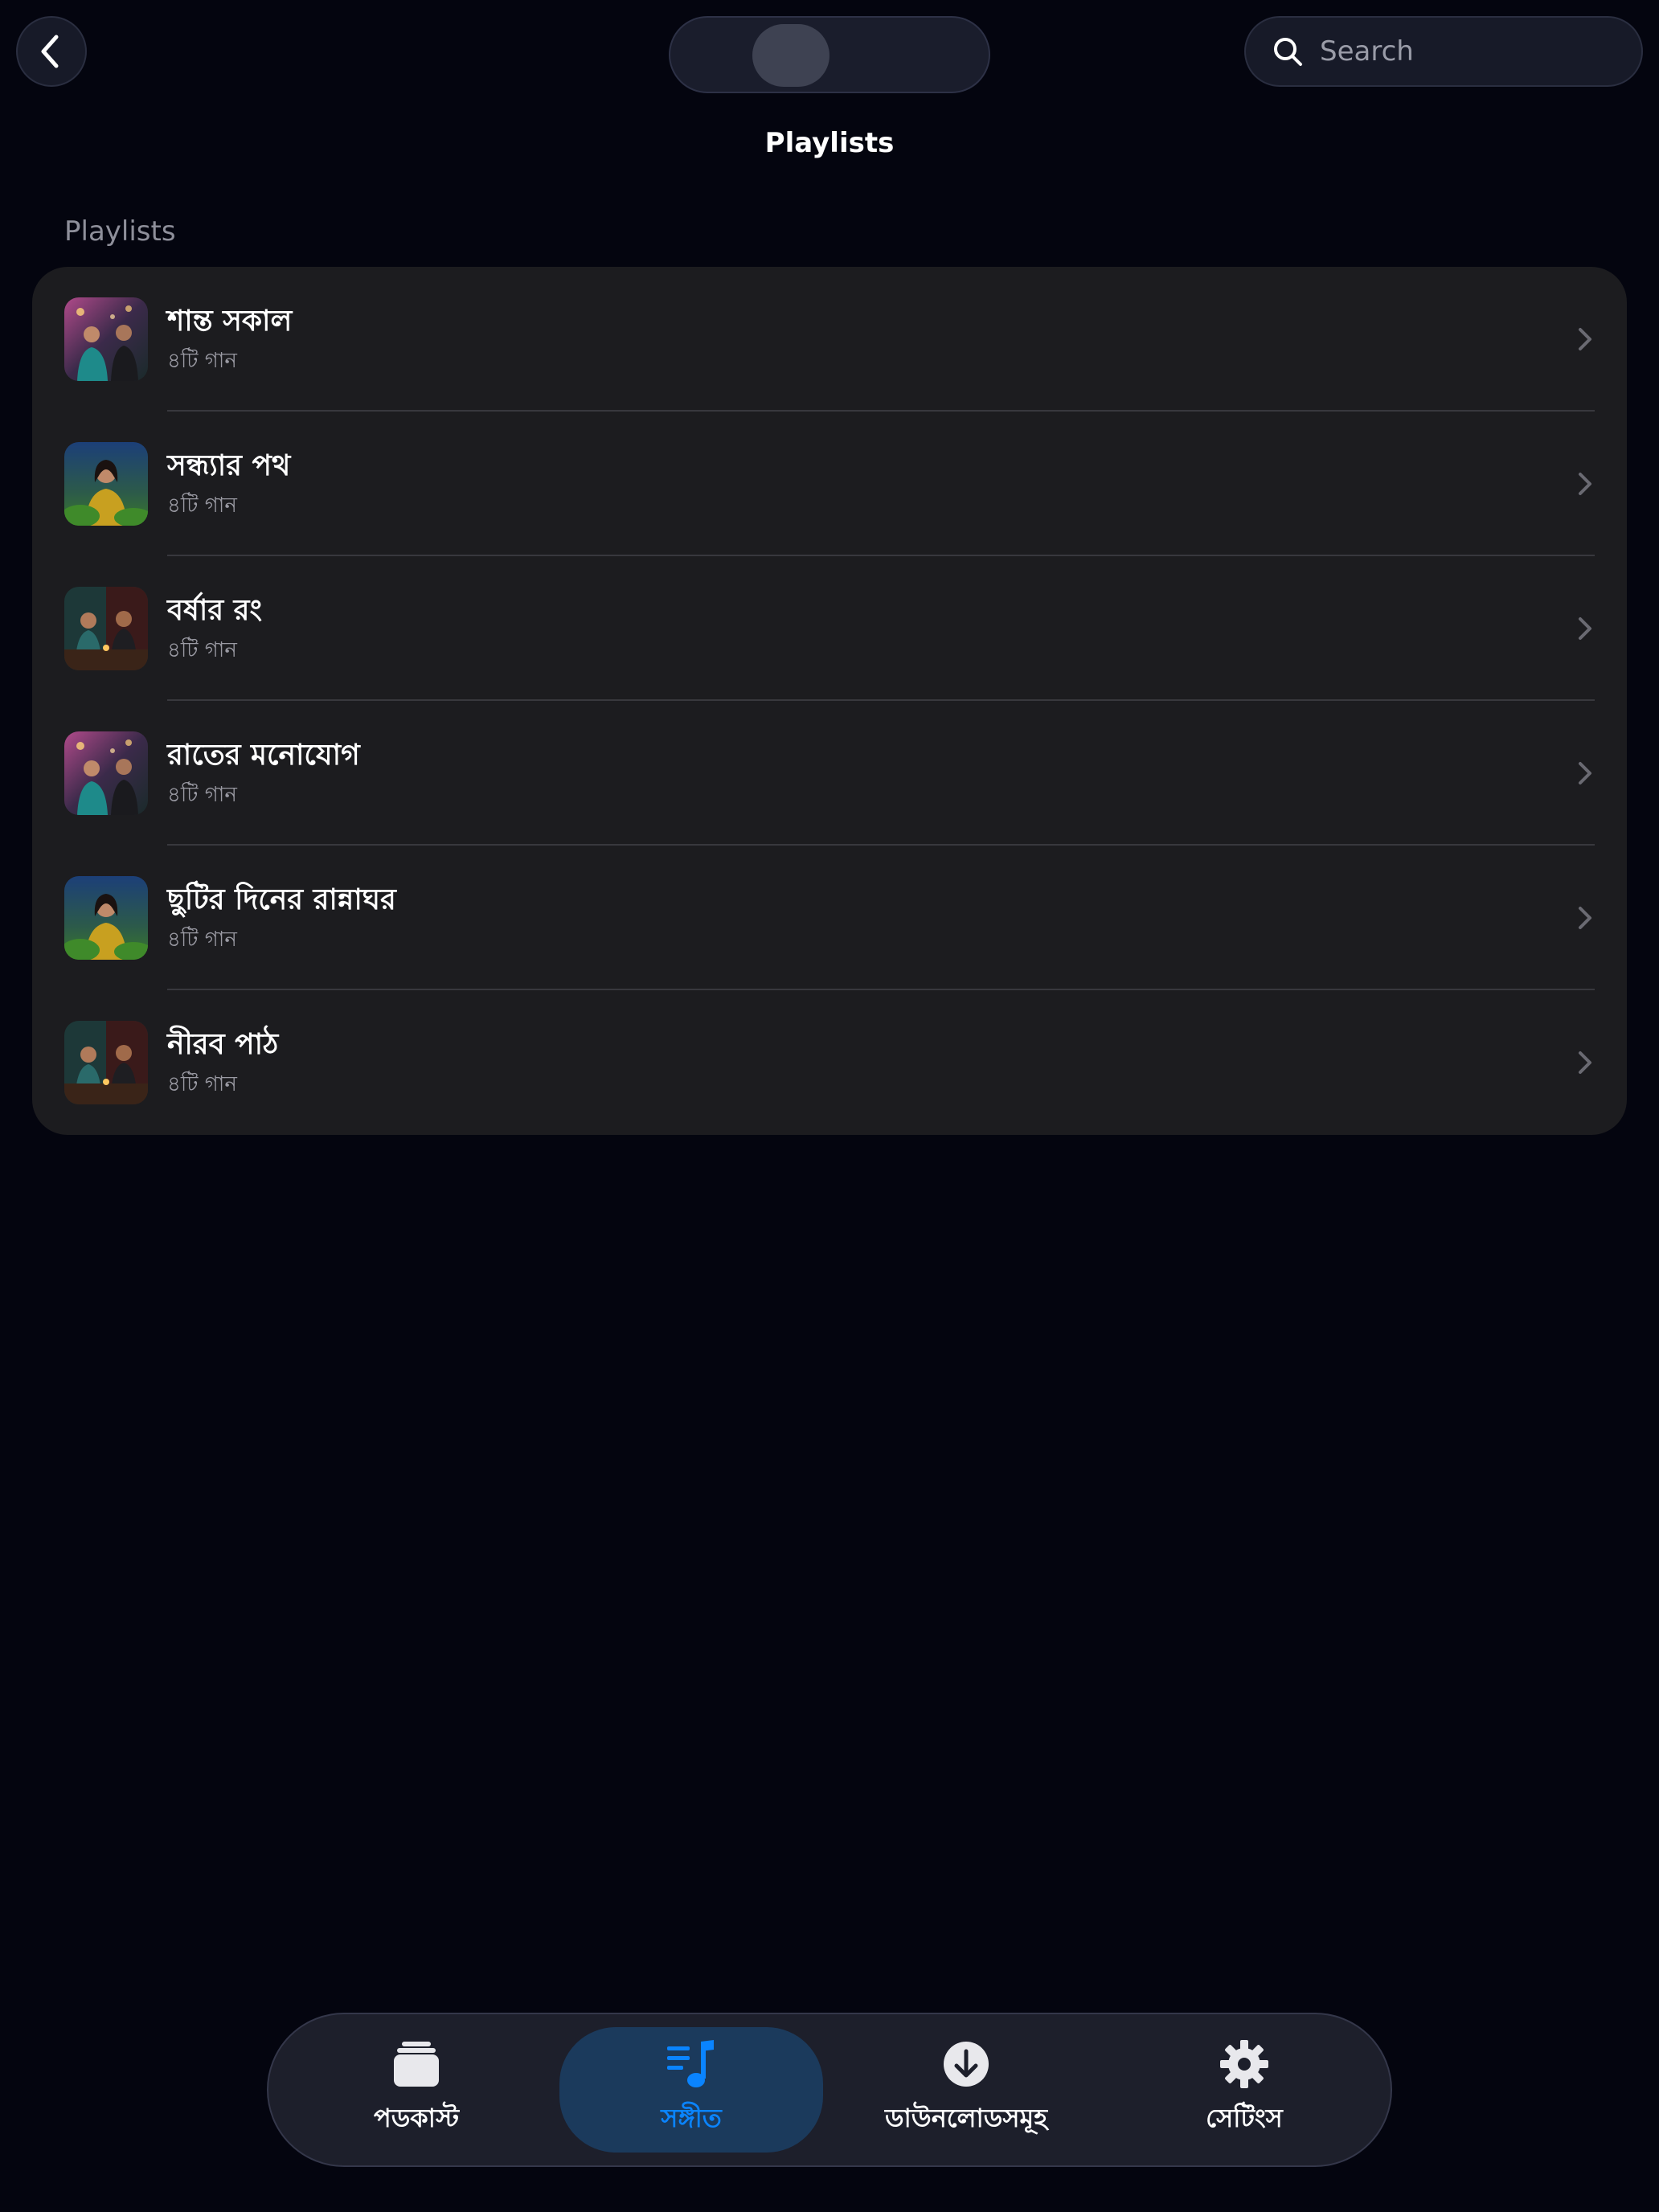  Describe the element at coordinates (829, 1062) in the screenshot. I see `playlist-row: নীরব পাঠ ৪টি গান` at that location.